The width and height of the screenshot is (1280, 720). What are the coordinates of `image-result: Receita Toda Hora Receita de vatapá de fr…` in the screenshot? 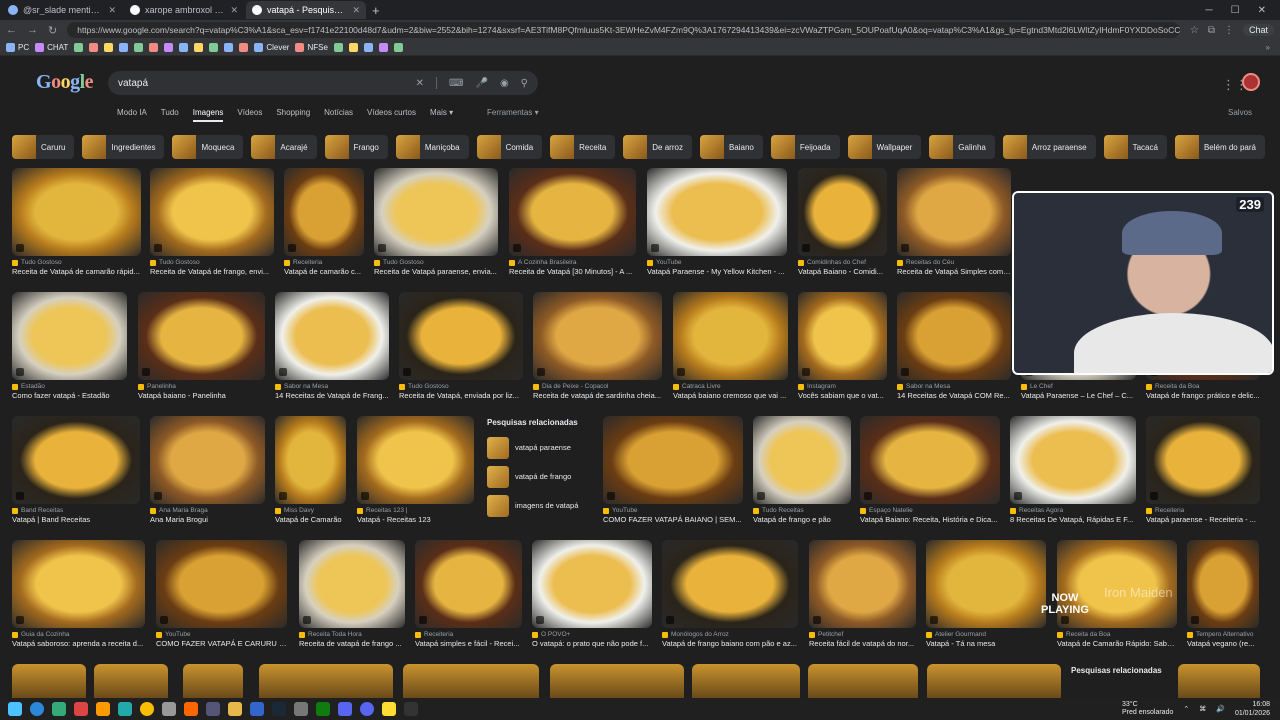 It's located at (352, 594).